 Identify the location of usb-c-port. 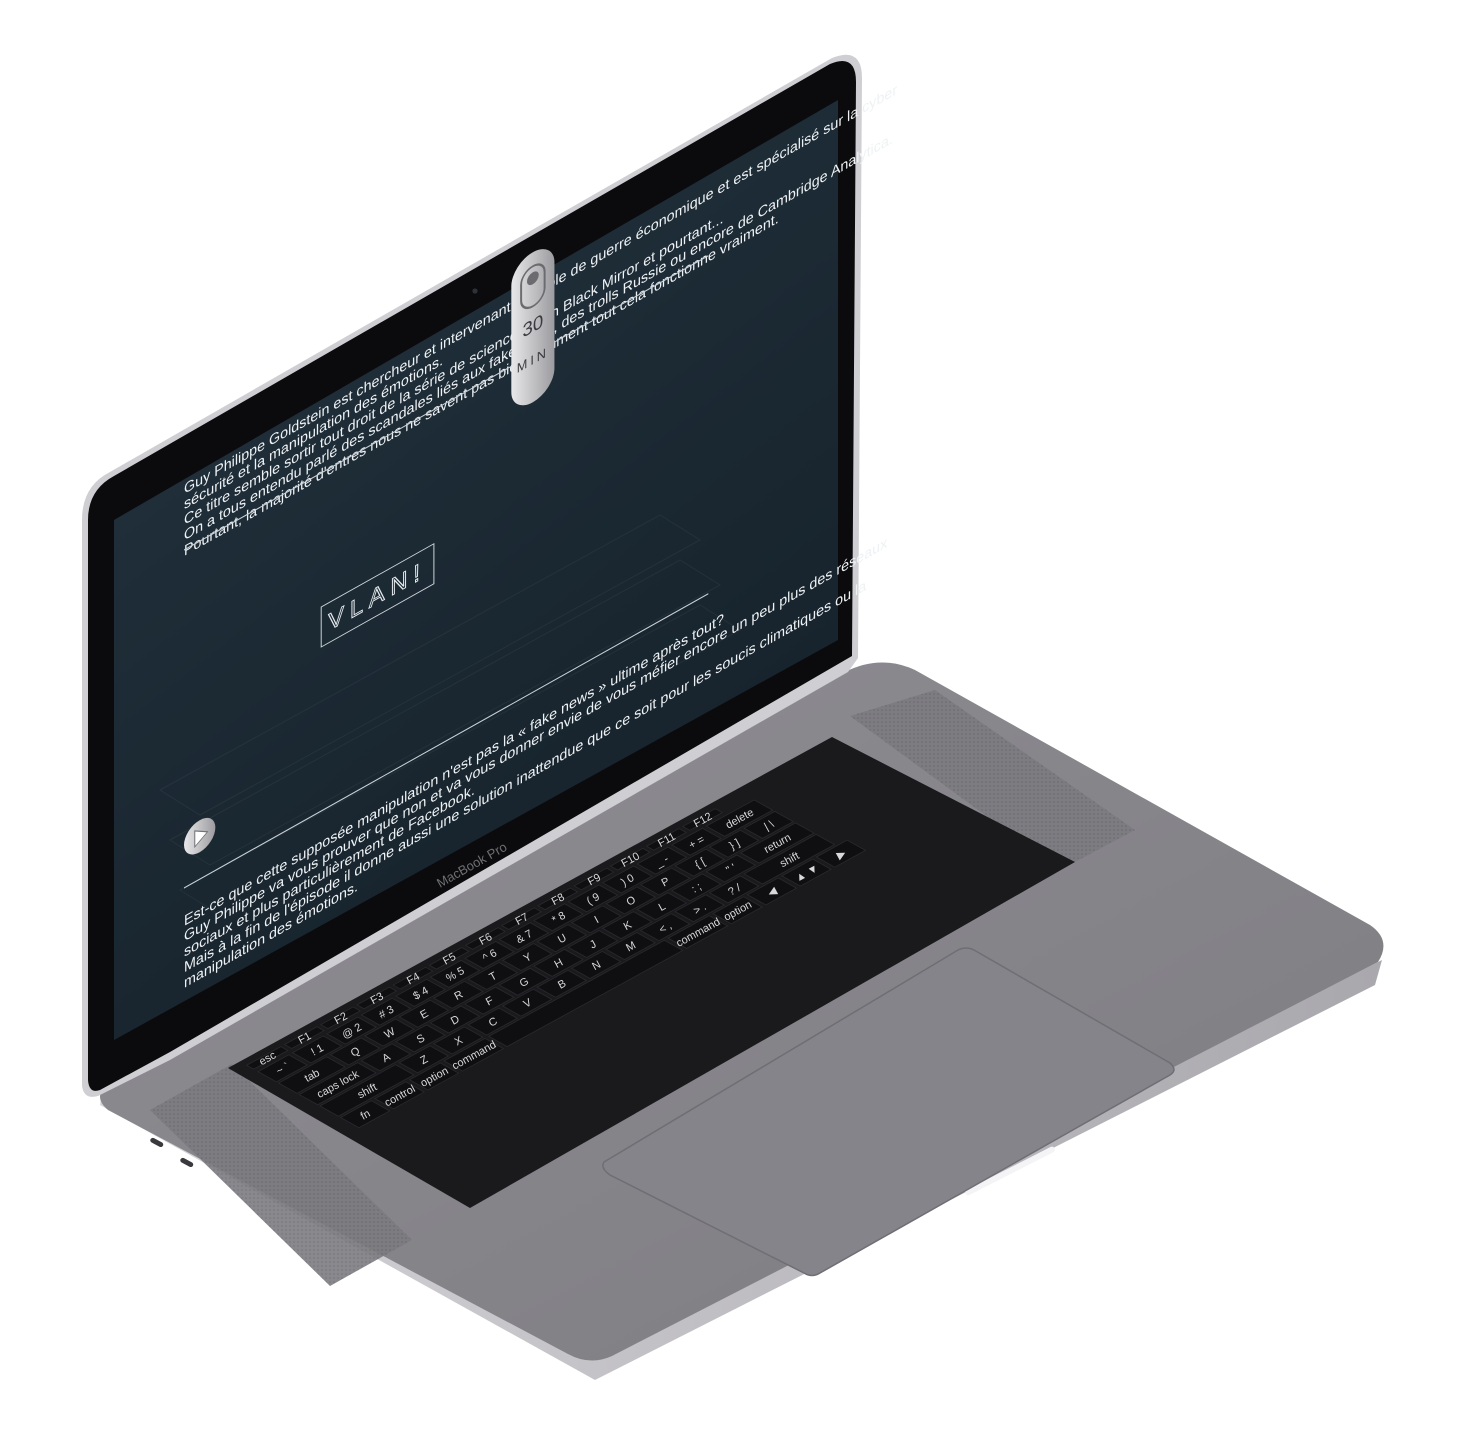
(187, 1162).